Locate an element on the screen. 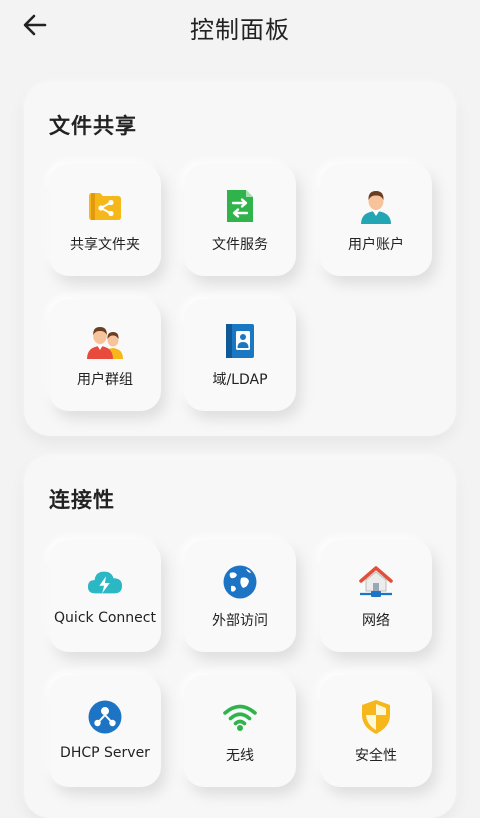 Image resolution: width=480 pixels, height=818 pixels. globe-icon is located at coordinates (240, 582).